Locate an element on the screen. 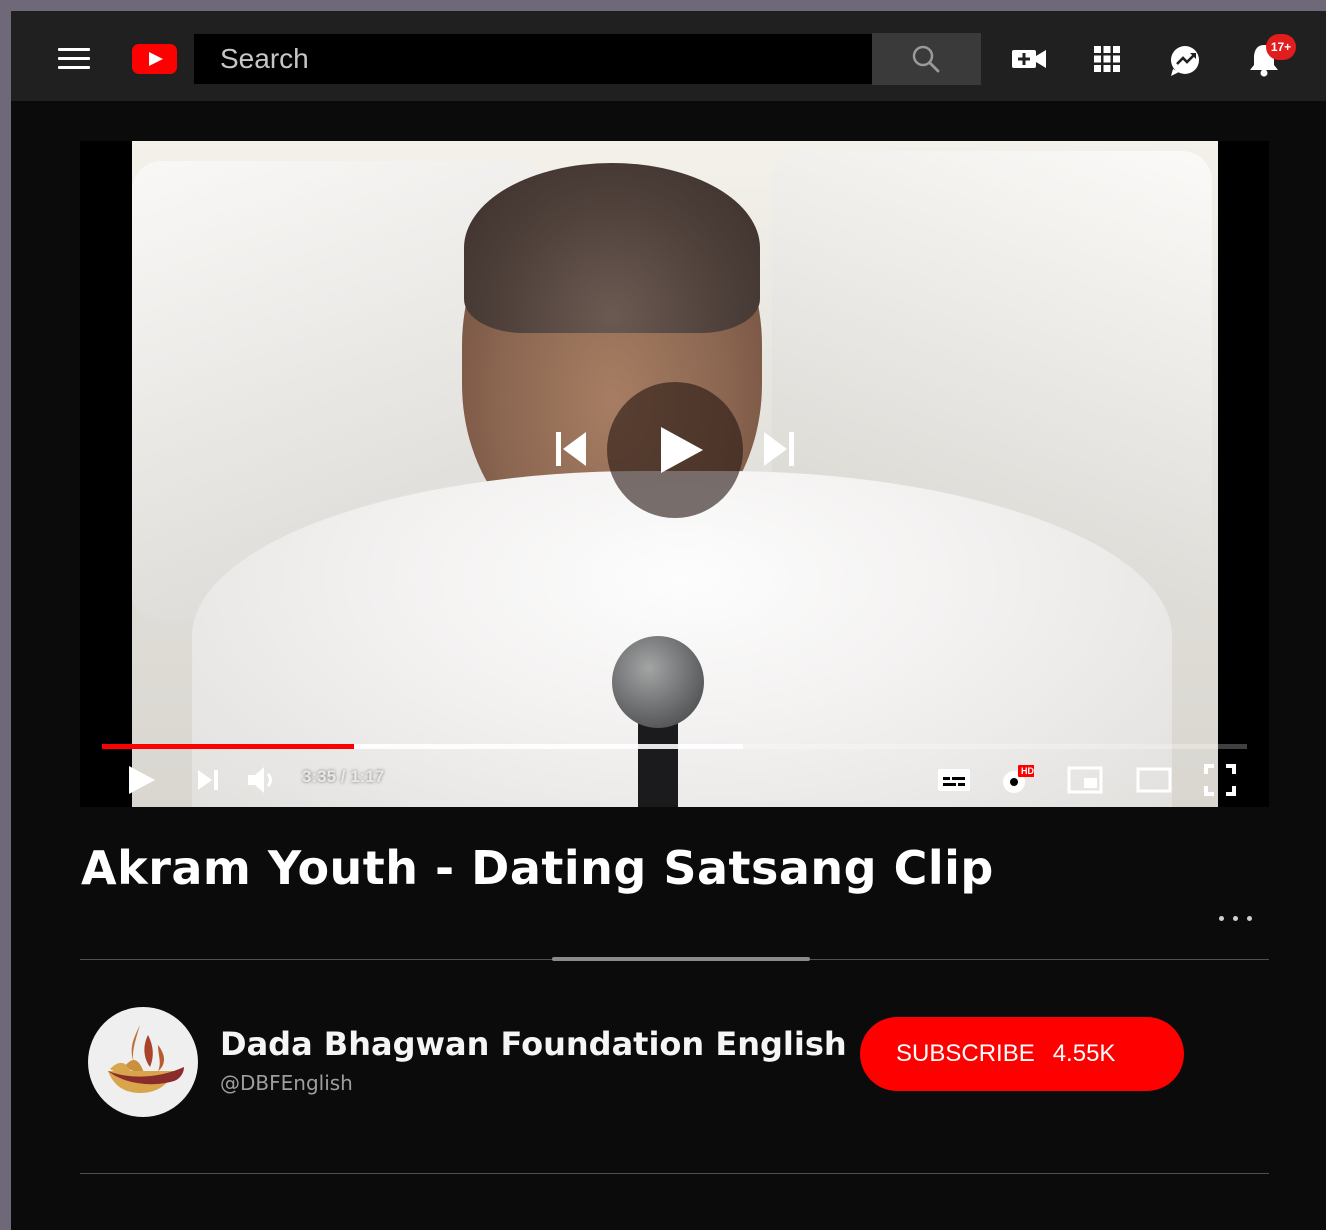  menu-icon is located at coordinates (74, 59).